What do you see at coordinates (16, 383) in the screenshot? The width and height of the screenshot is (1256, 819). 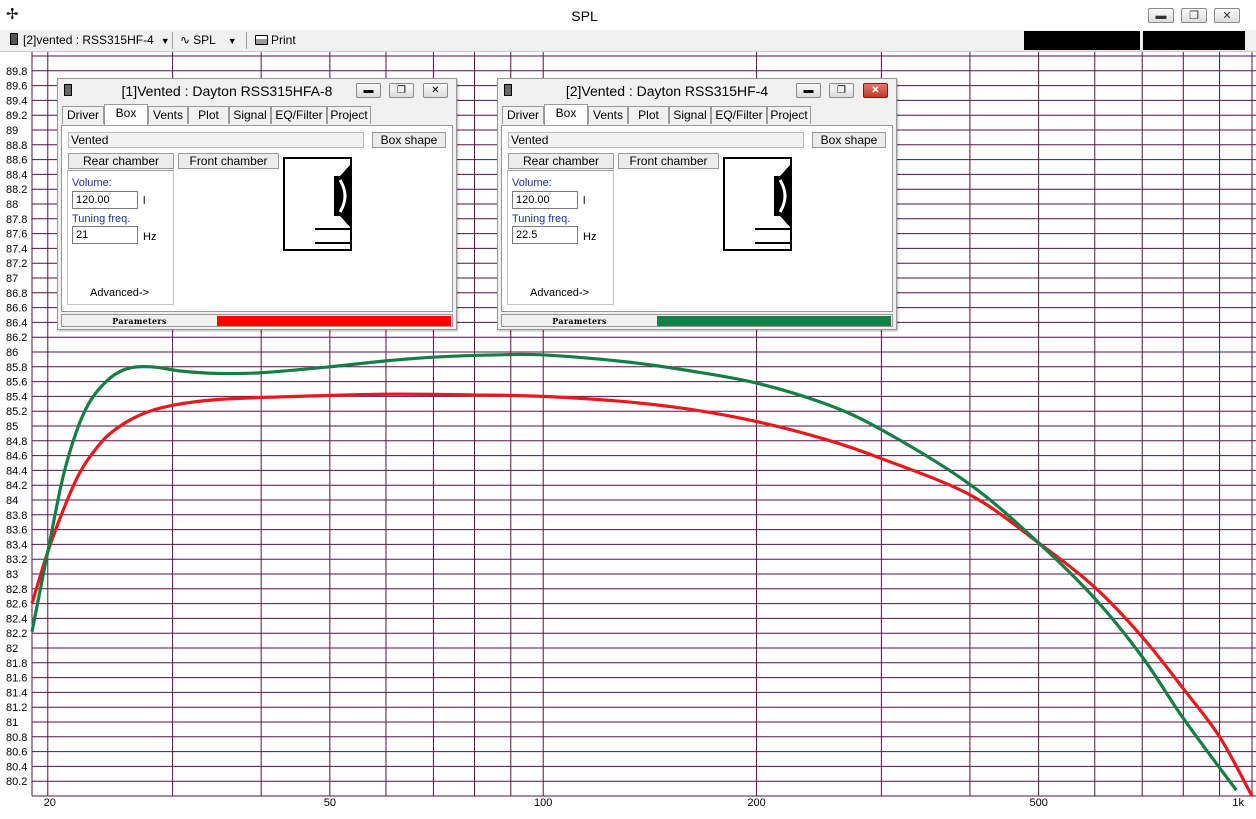 I see `y-tick-label: 85.6` at bounding box center [16, 383].